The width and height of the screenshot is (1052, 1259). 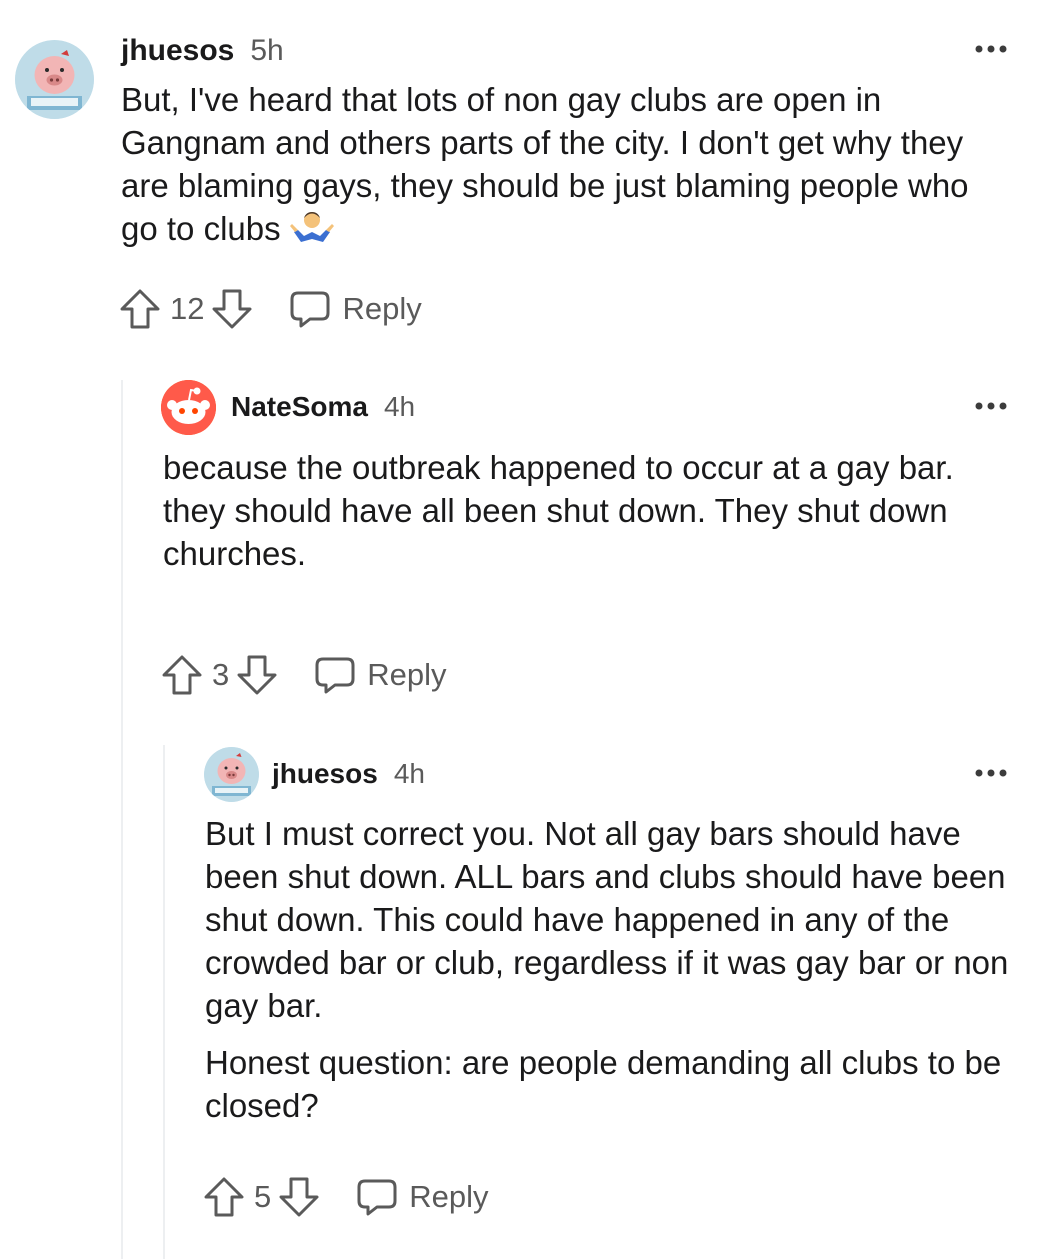 I want to click on avatar, so click(x=231, y=774).